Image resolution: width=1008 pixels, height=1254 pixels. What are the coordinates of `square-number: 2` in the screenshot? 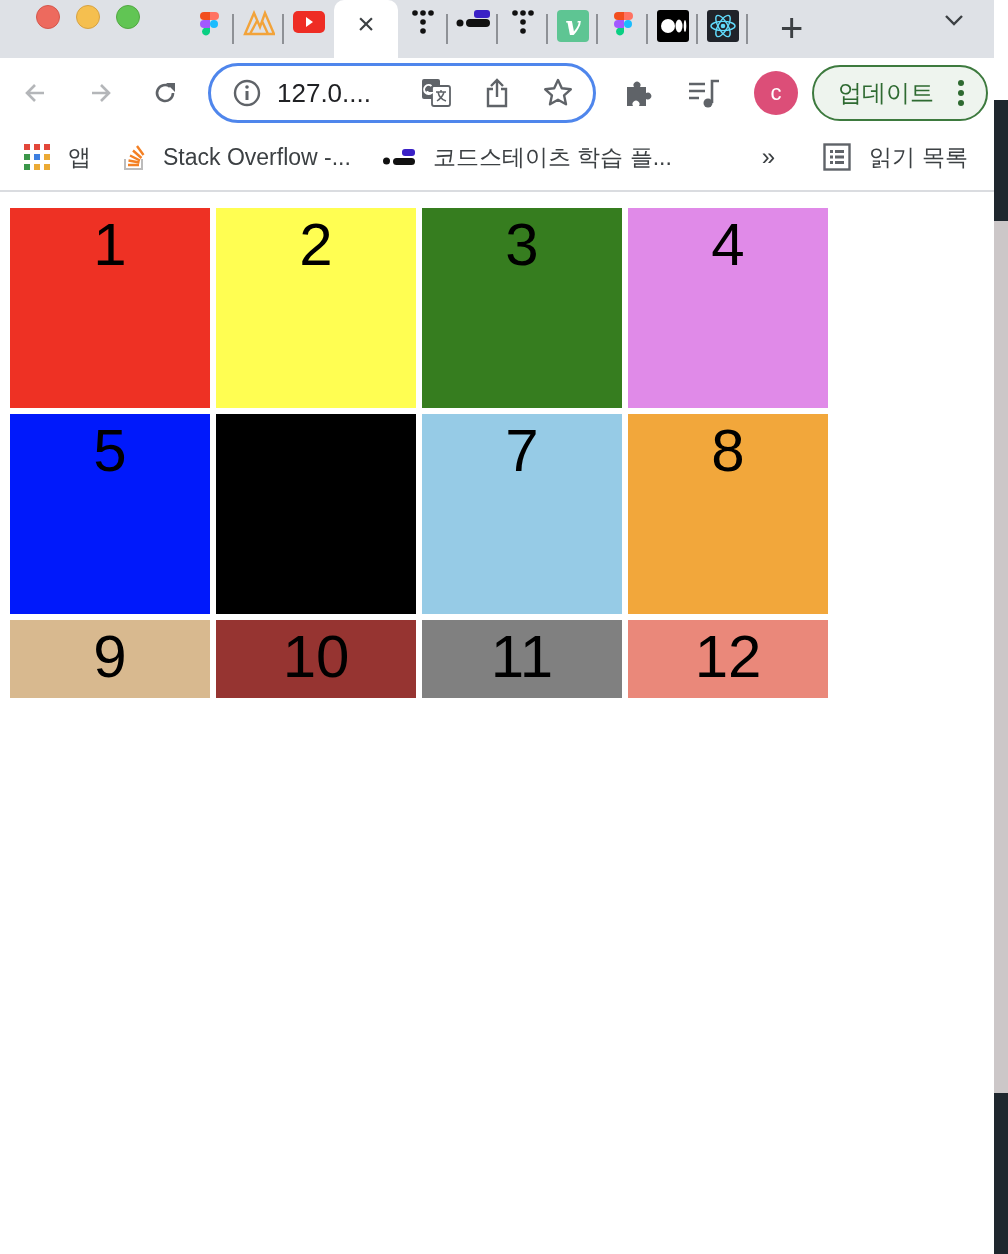 It's located at (316, 245).